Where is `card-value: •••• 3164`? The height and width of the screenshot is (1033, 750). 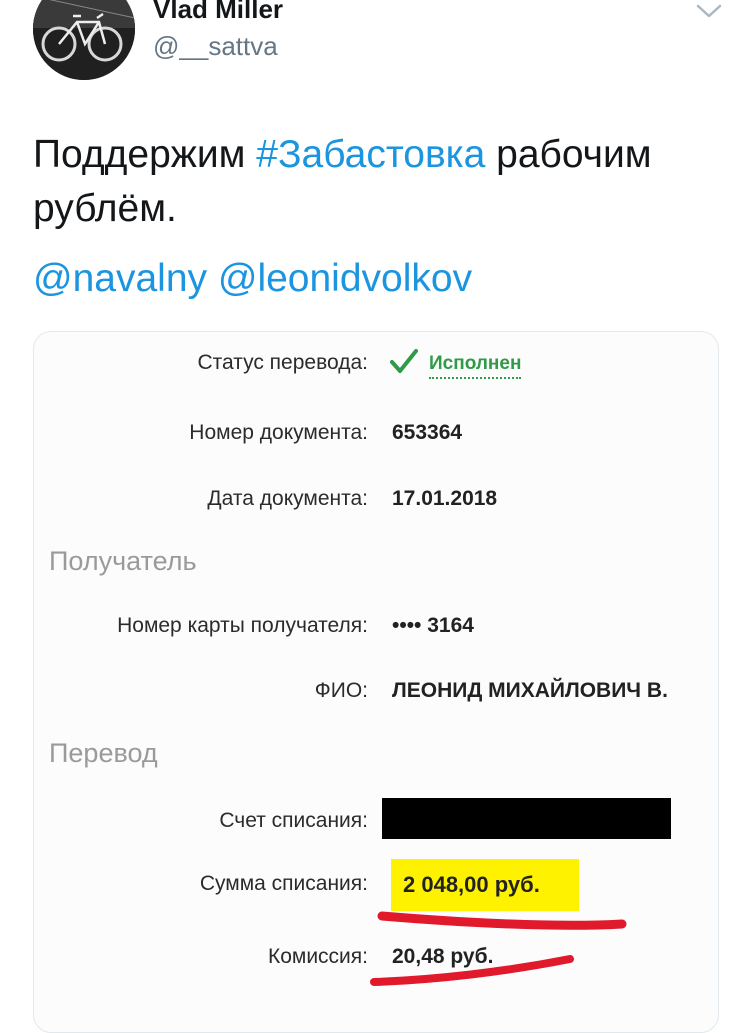
card-value: •••• 3164 is located at coordinates (433, 625).